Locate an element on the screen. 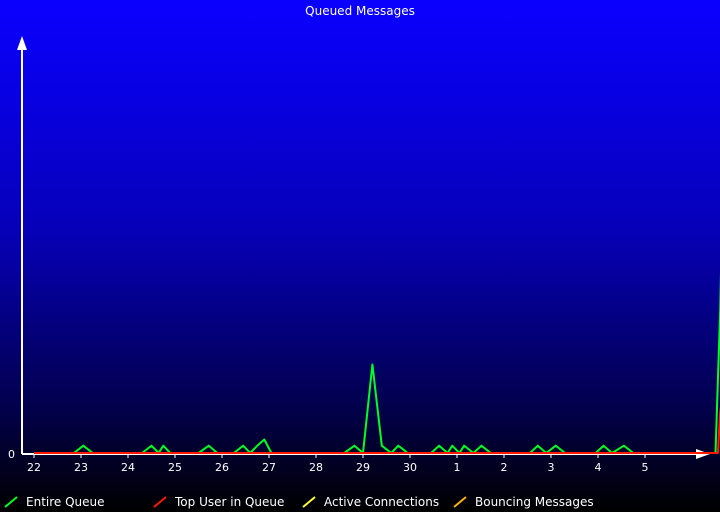 Image resolution: width=720 pixels, height=512 pixels. legend-item: Entire Queue is located at coordinates (54, 502).